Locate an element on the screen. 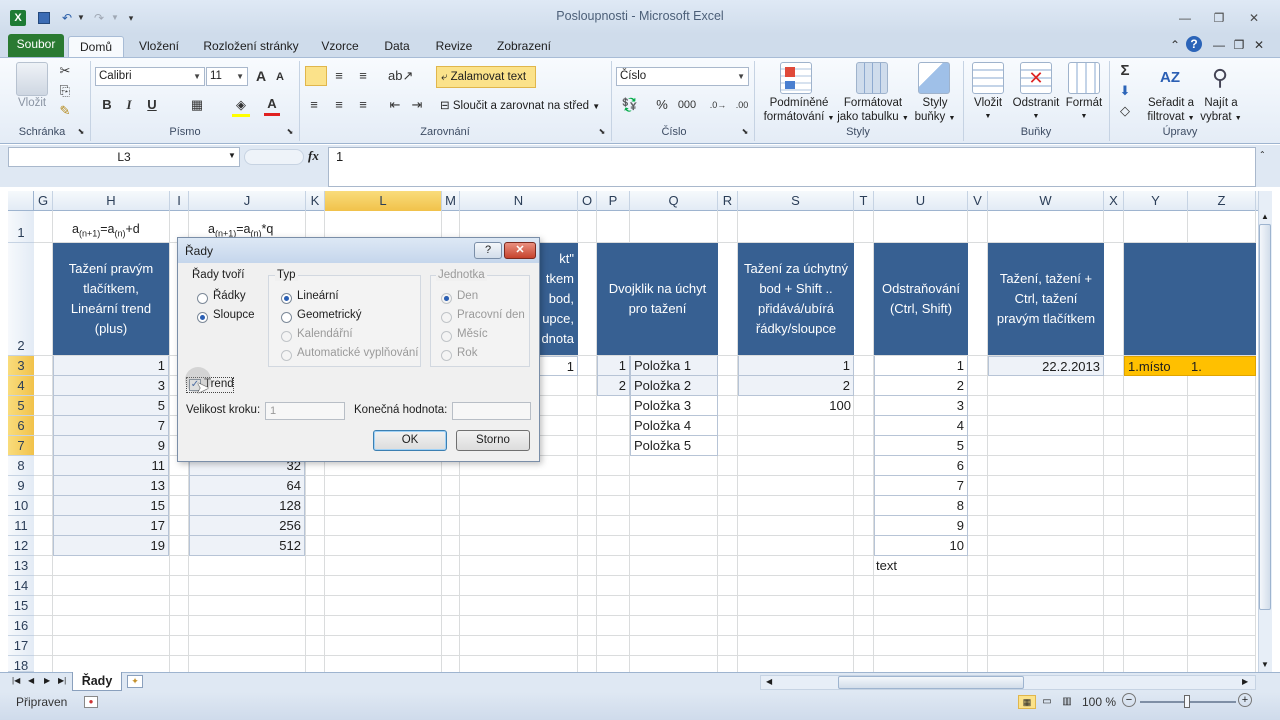 The width and height of the screenshot is (1280, 720). bold-button: B is located at coordinates (107, 105).